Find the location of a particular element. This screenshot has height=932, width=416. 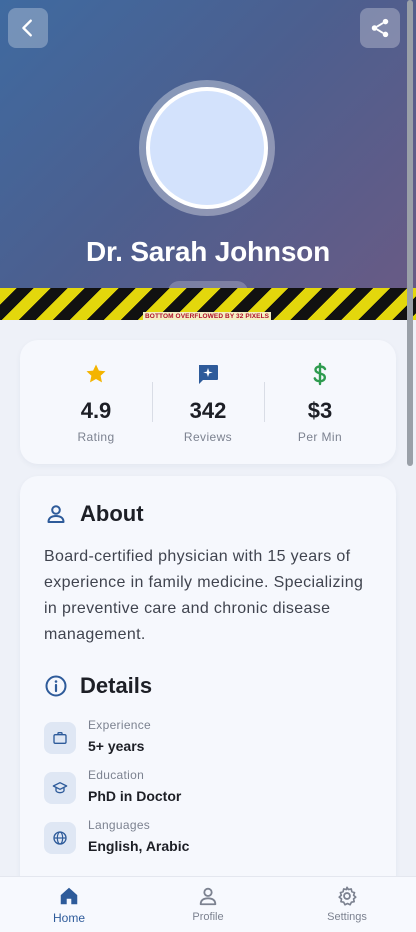

share-button is located at coordinates (380, 28).